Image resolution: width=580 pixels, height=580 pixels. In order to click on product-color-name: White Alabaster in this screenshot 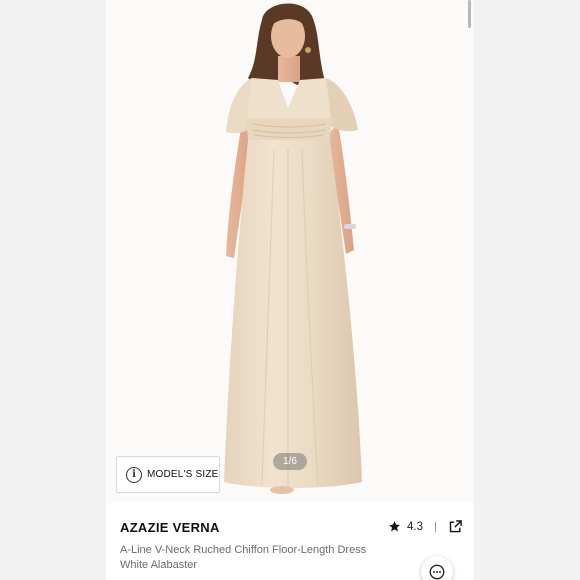, I will do `click(159, 565)`.